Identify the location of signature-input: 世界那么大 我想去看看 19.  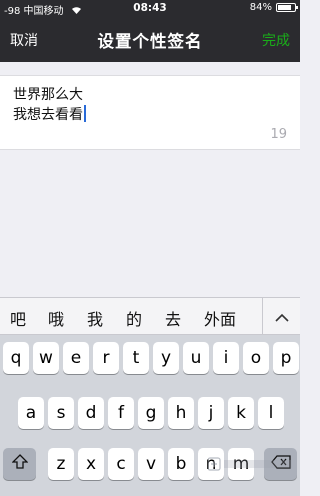
(150, 112).